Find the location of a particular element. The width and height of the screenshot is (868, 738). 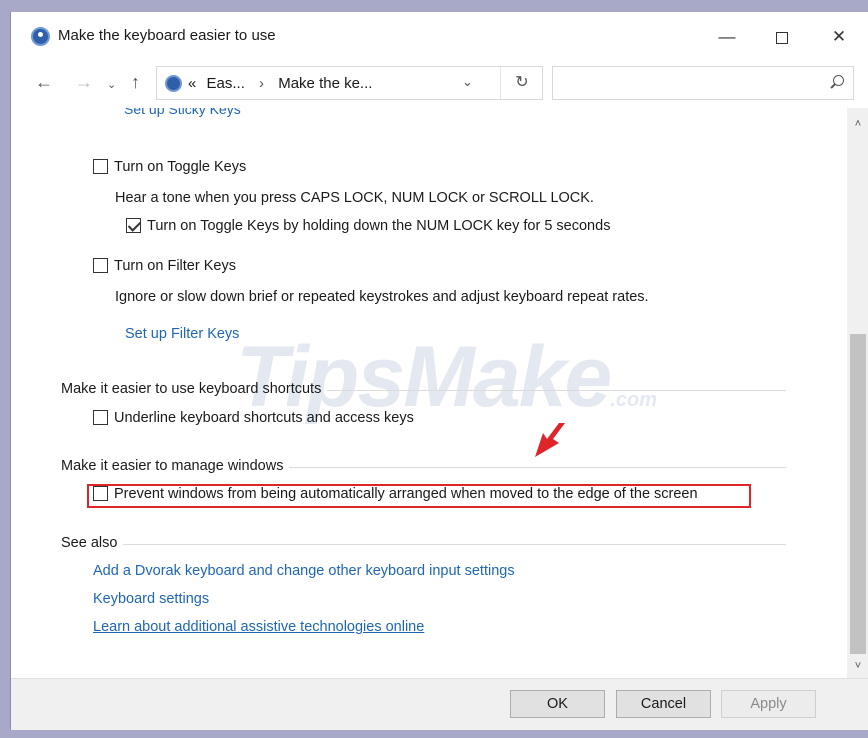

scroll-up-button: ˄ is located at coordinates (857, 124).